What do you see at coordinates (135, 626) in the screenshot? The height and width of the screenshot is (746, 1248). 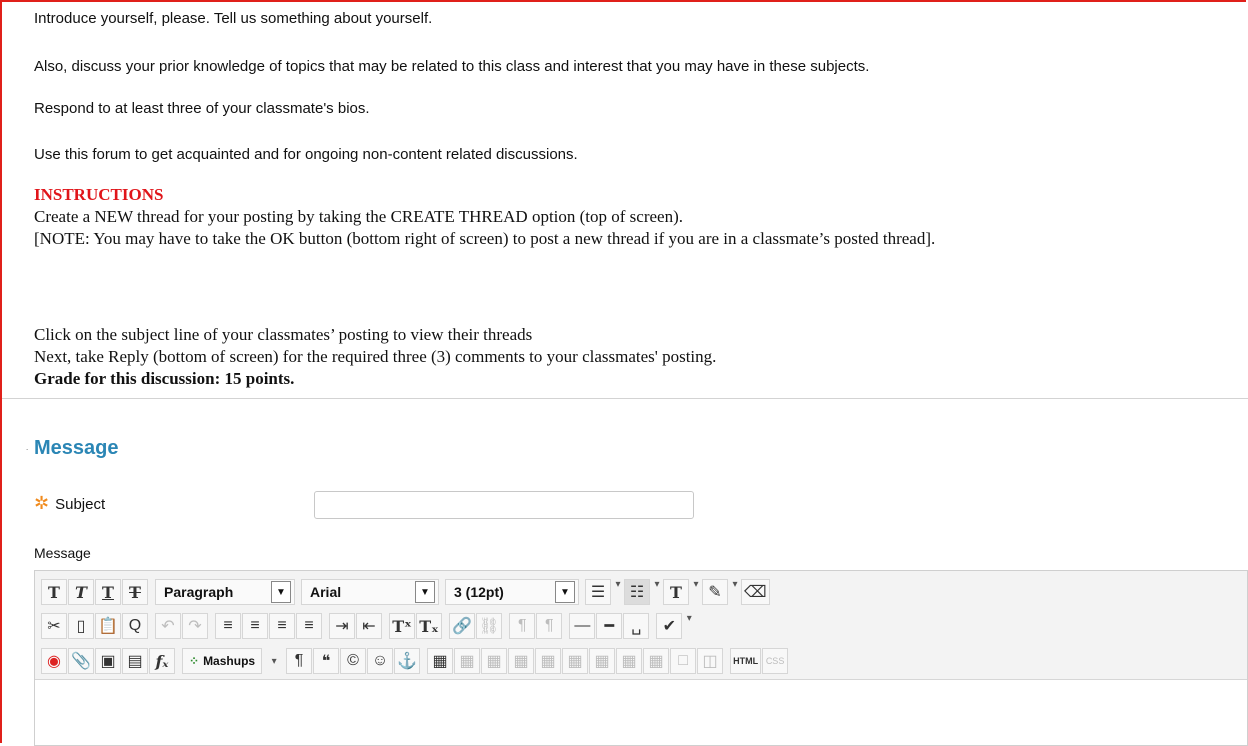 I see `find-icon: Q` at bounding box center [135, 626].